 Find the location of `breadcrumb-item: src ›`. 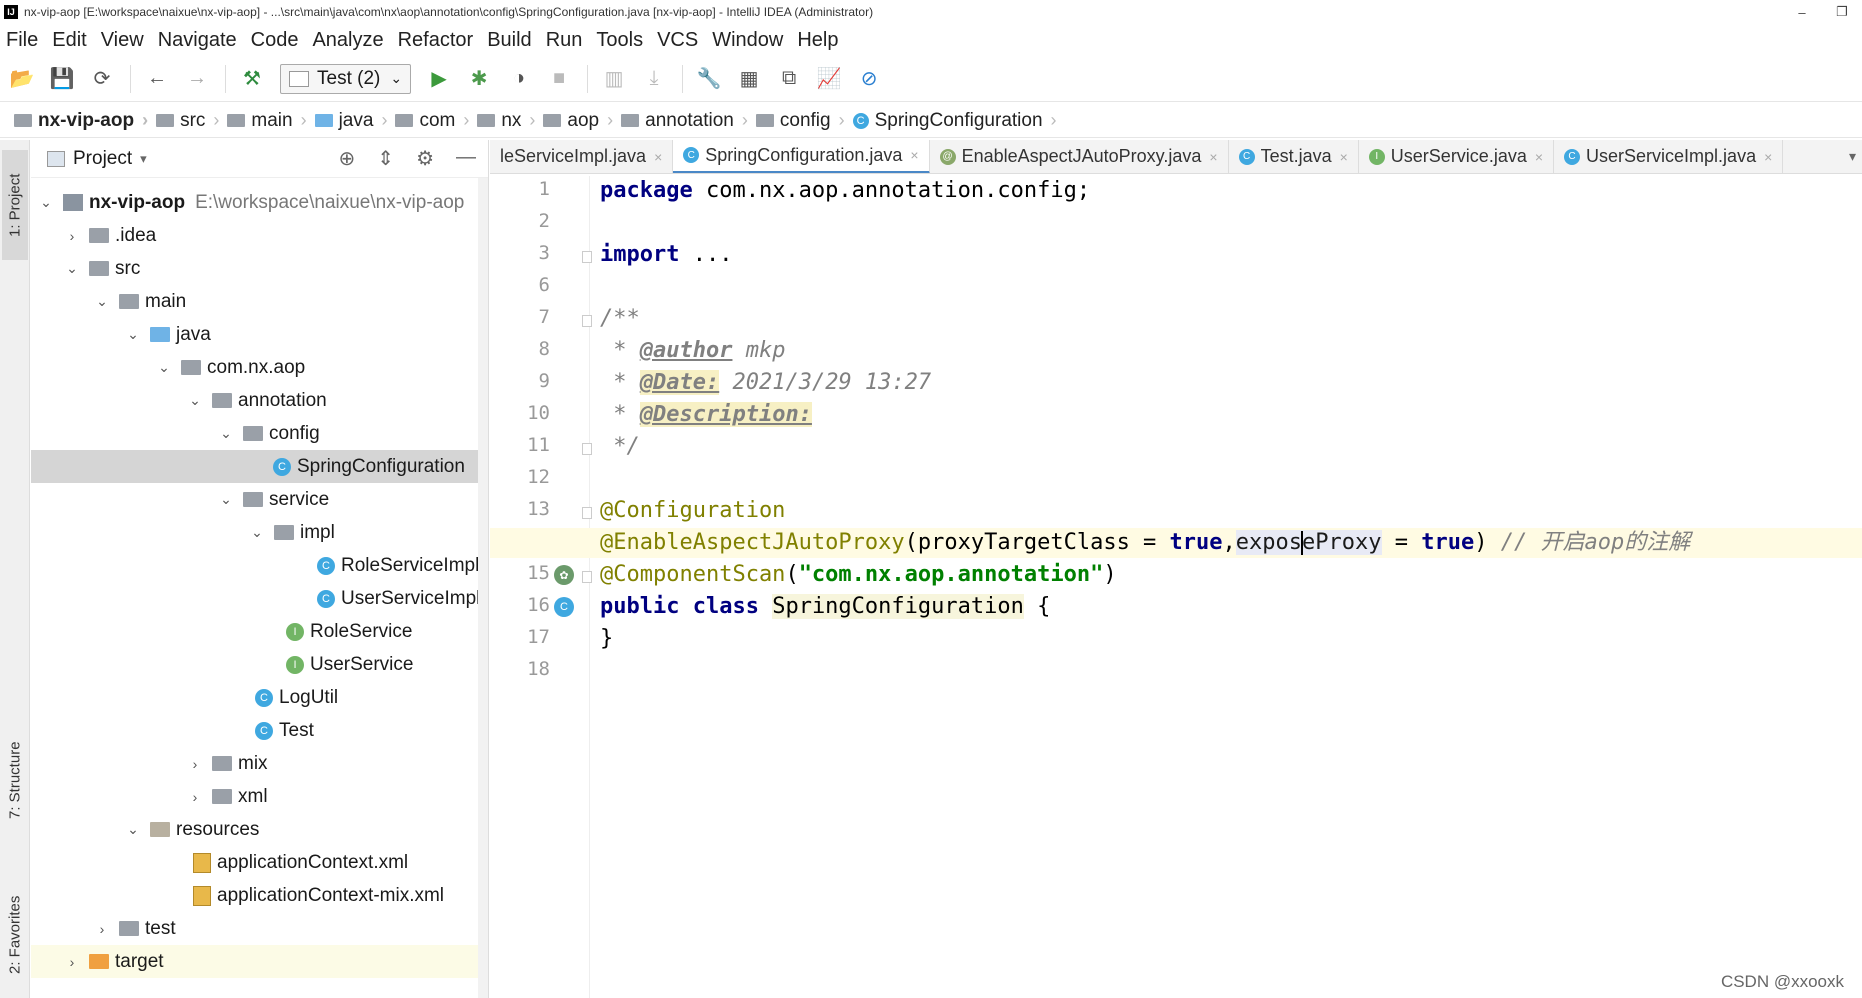

breadcrumb-item: src › is located at coordinates (191, 121).